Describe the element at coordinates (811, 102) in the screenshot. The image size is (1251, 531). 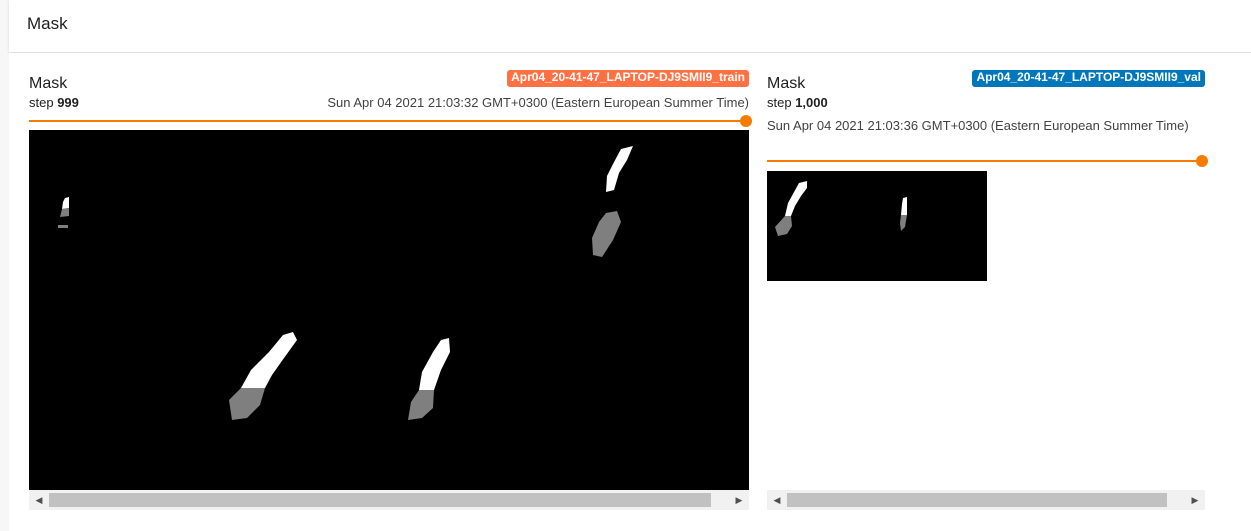
I see `step-value: 1,000` at that location.